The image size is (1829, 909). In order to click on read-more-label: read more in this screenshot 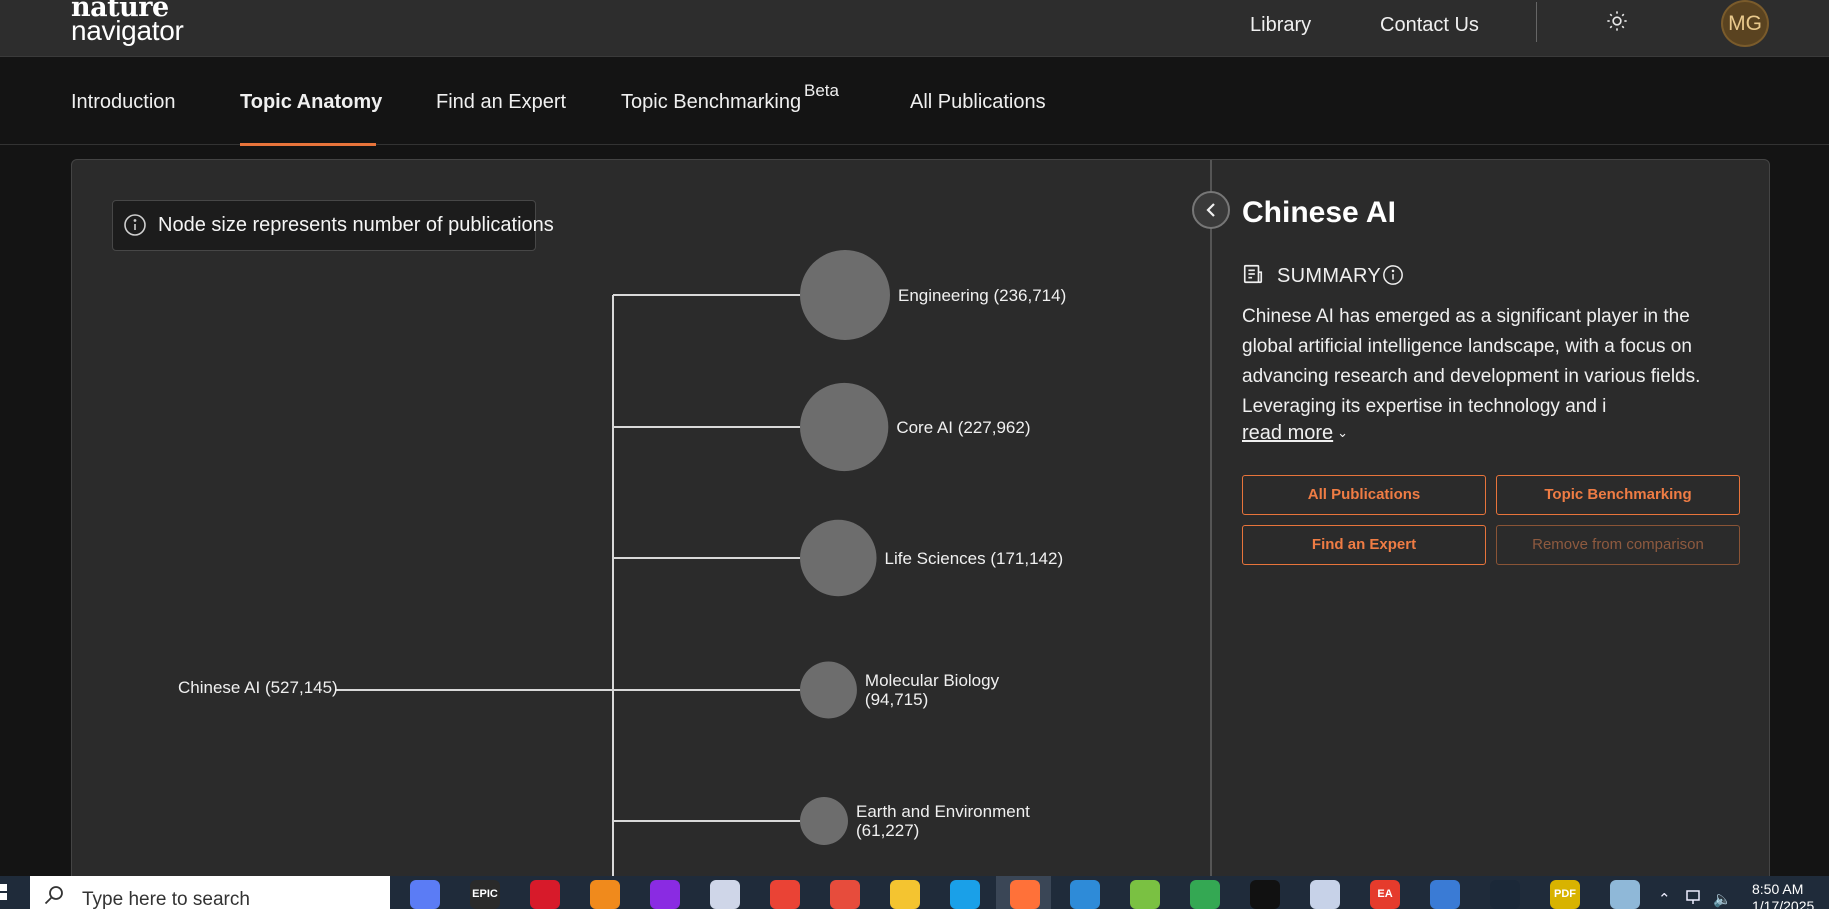, I will do `click(1288, 433)`.